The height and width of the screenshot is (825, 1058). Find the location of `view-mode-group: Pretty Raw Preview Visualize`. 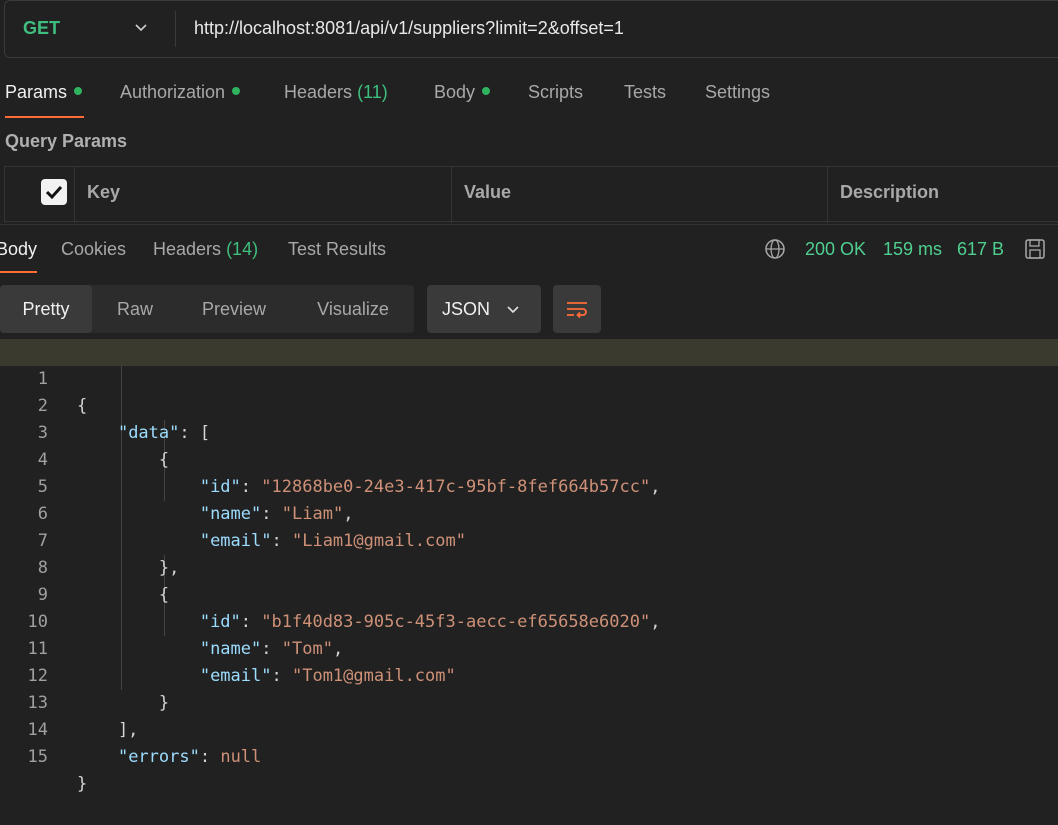

view-mode-group: Pretty Raw Preview Visualize is located at coordinates (207, 309).